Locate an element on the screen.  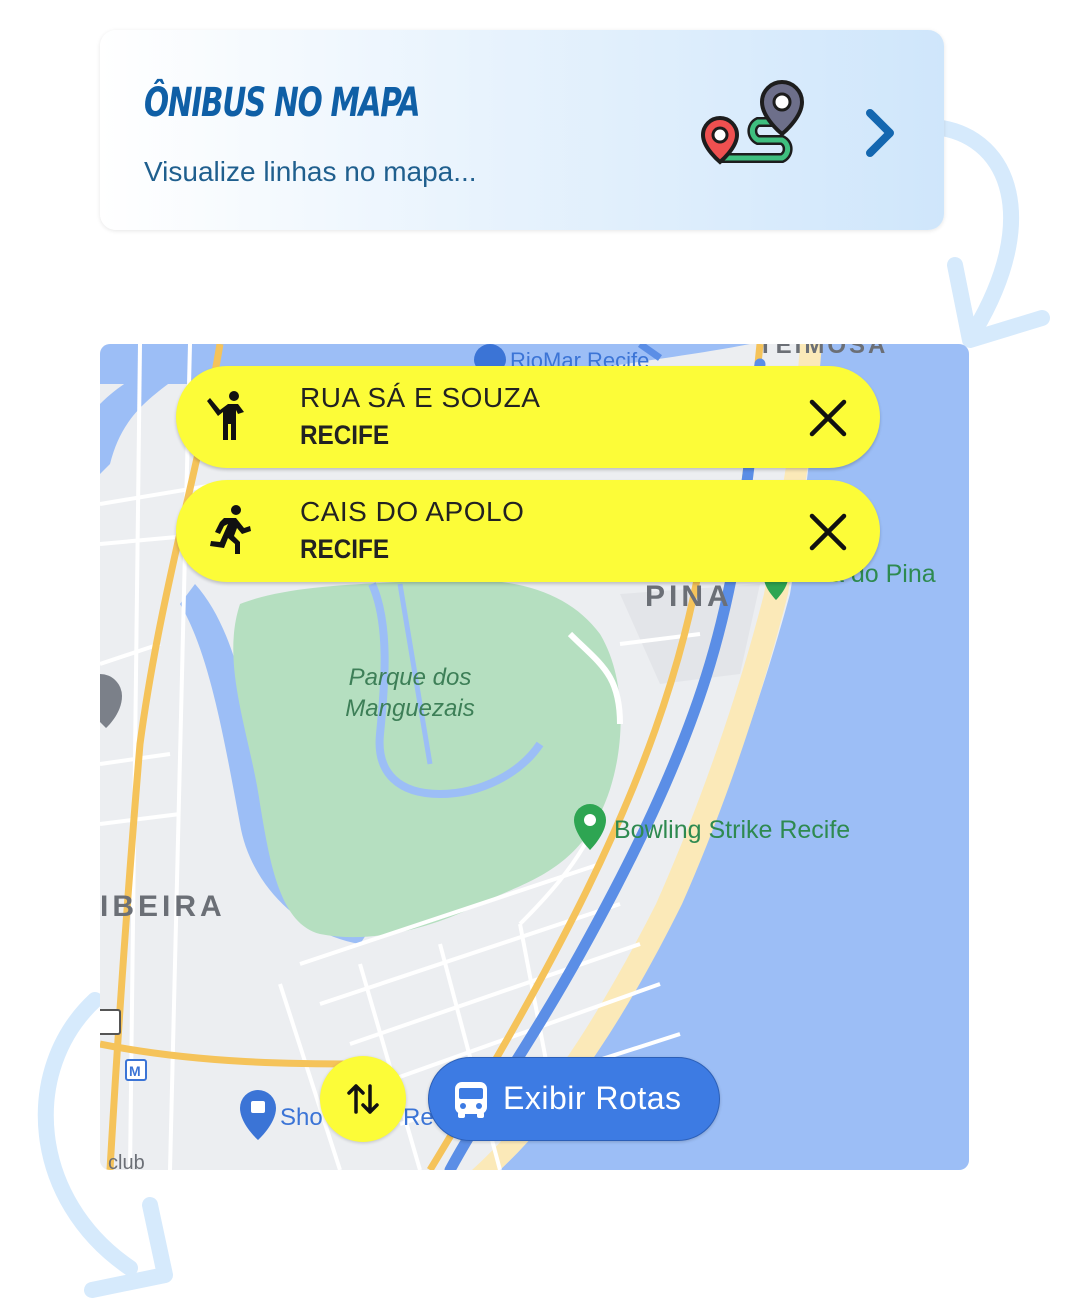
map-label-bowling: Bowling Strike Recife is located at coordinates (732, 830).